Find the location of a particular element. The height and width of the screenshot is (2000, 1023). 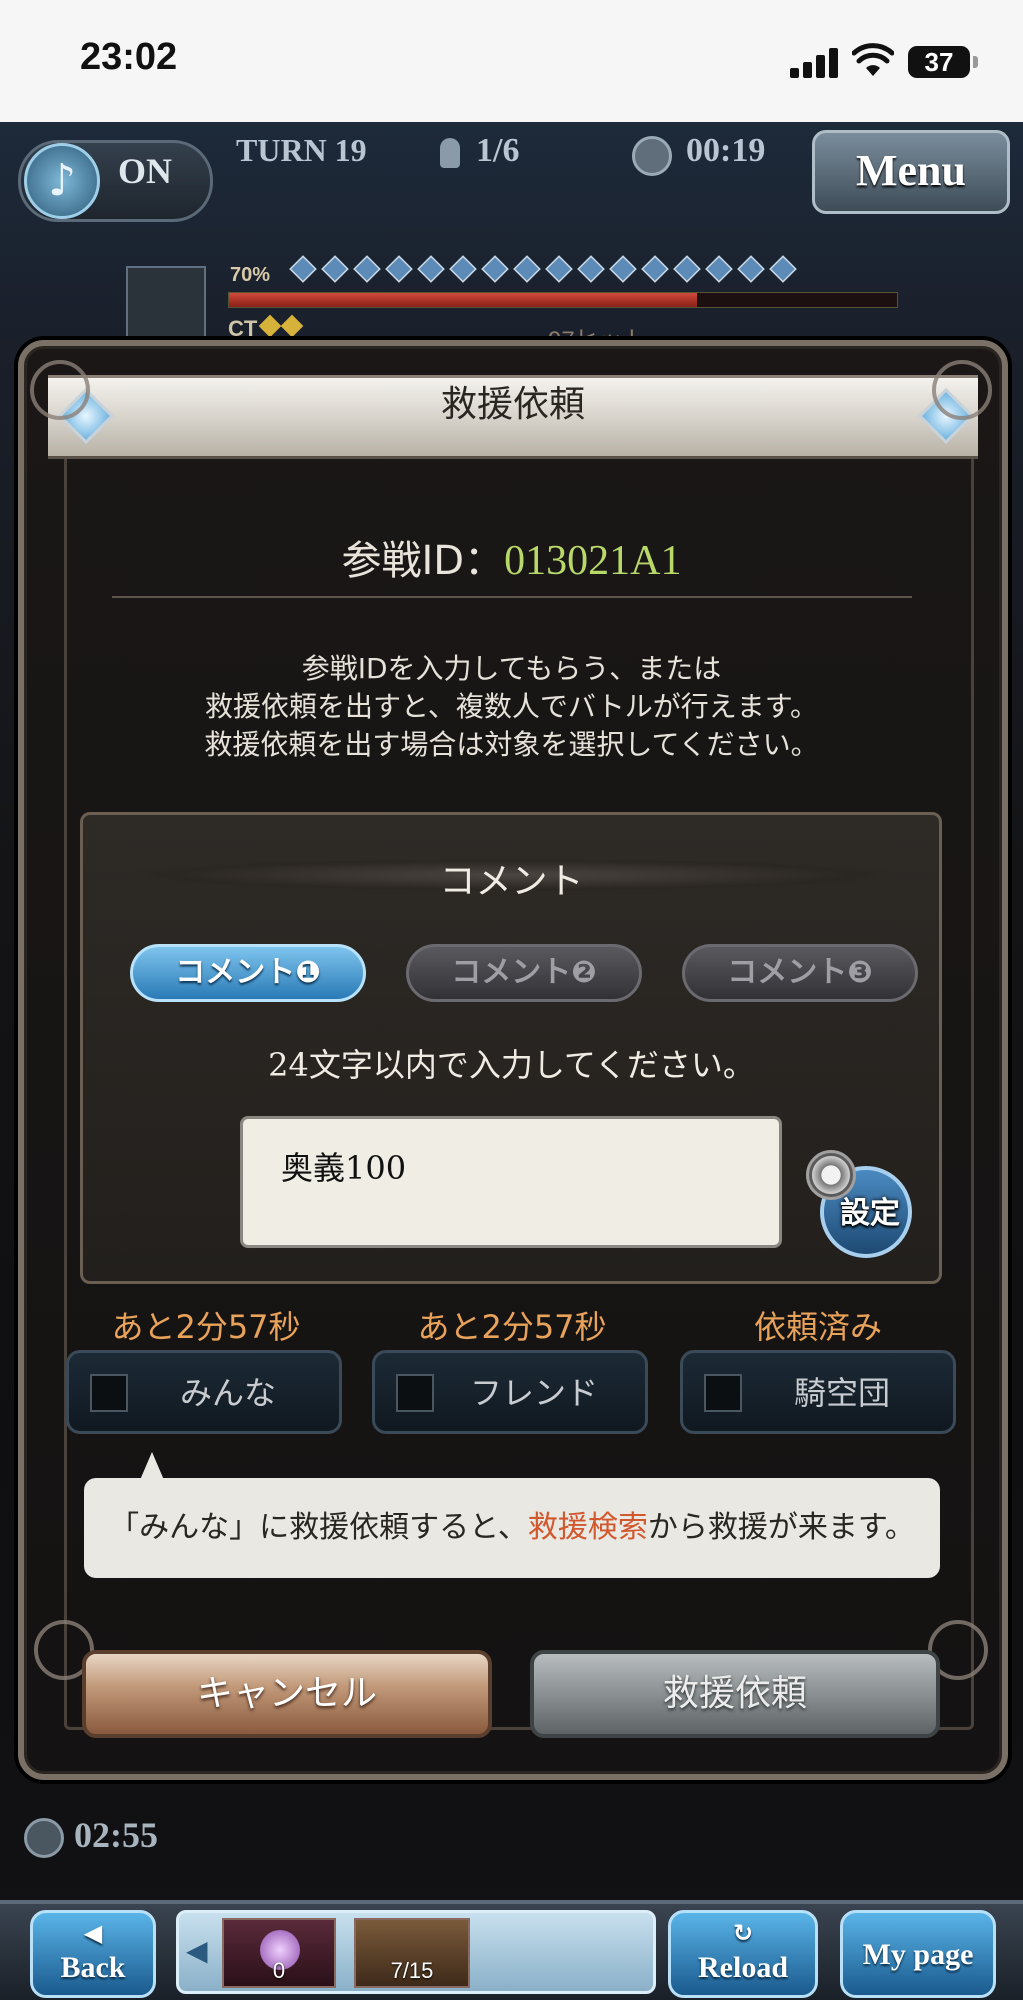

ct-gauge is located at coordinates (290, 327).